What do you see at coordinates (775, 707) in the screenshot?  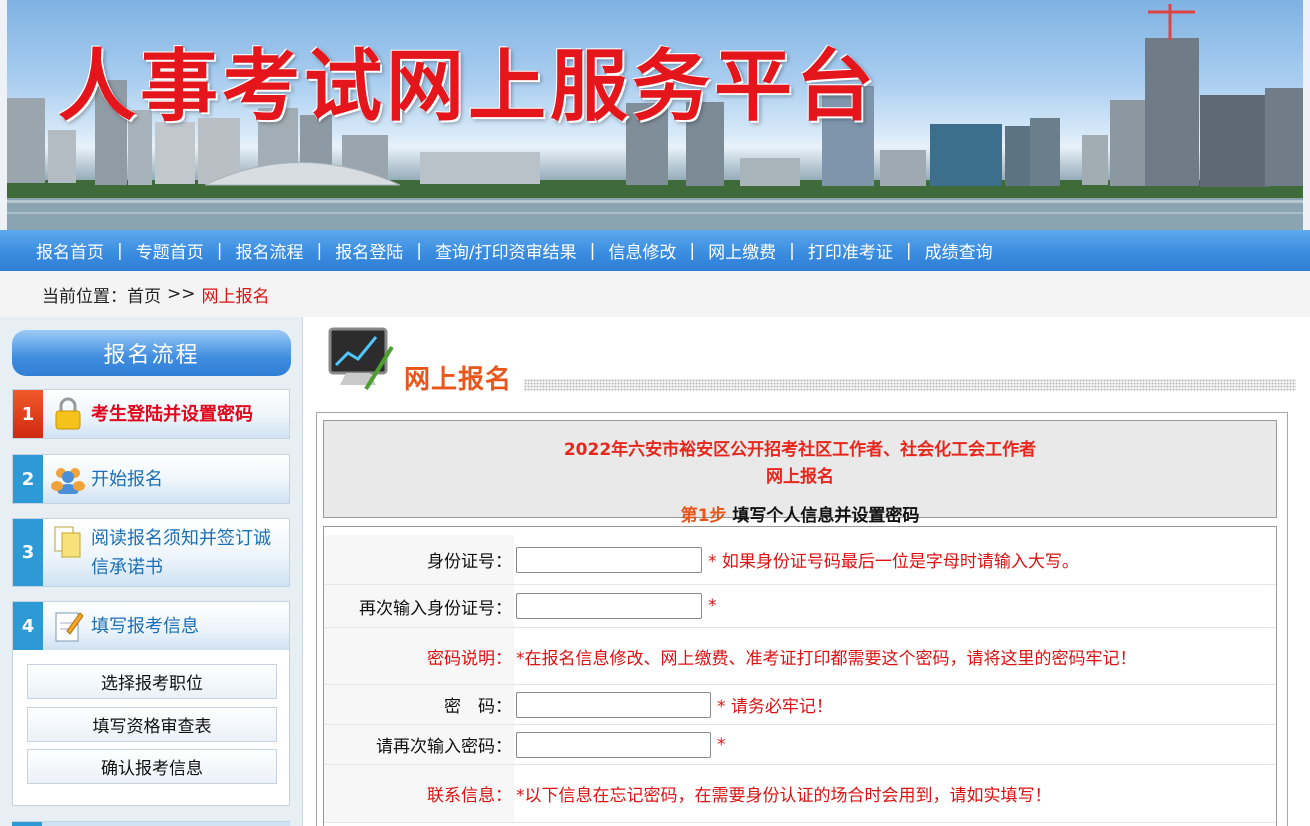 I see `password-hint: * 请务必牢记！` at bounding box center [775, 707].